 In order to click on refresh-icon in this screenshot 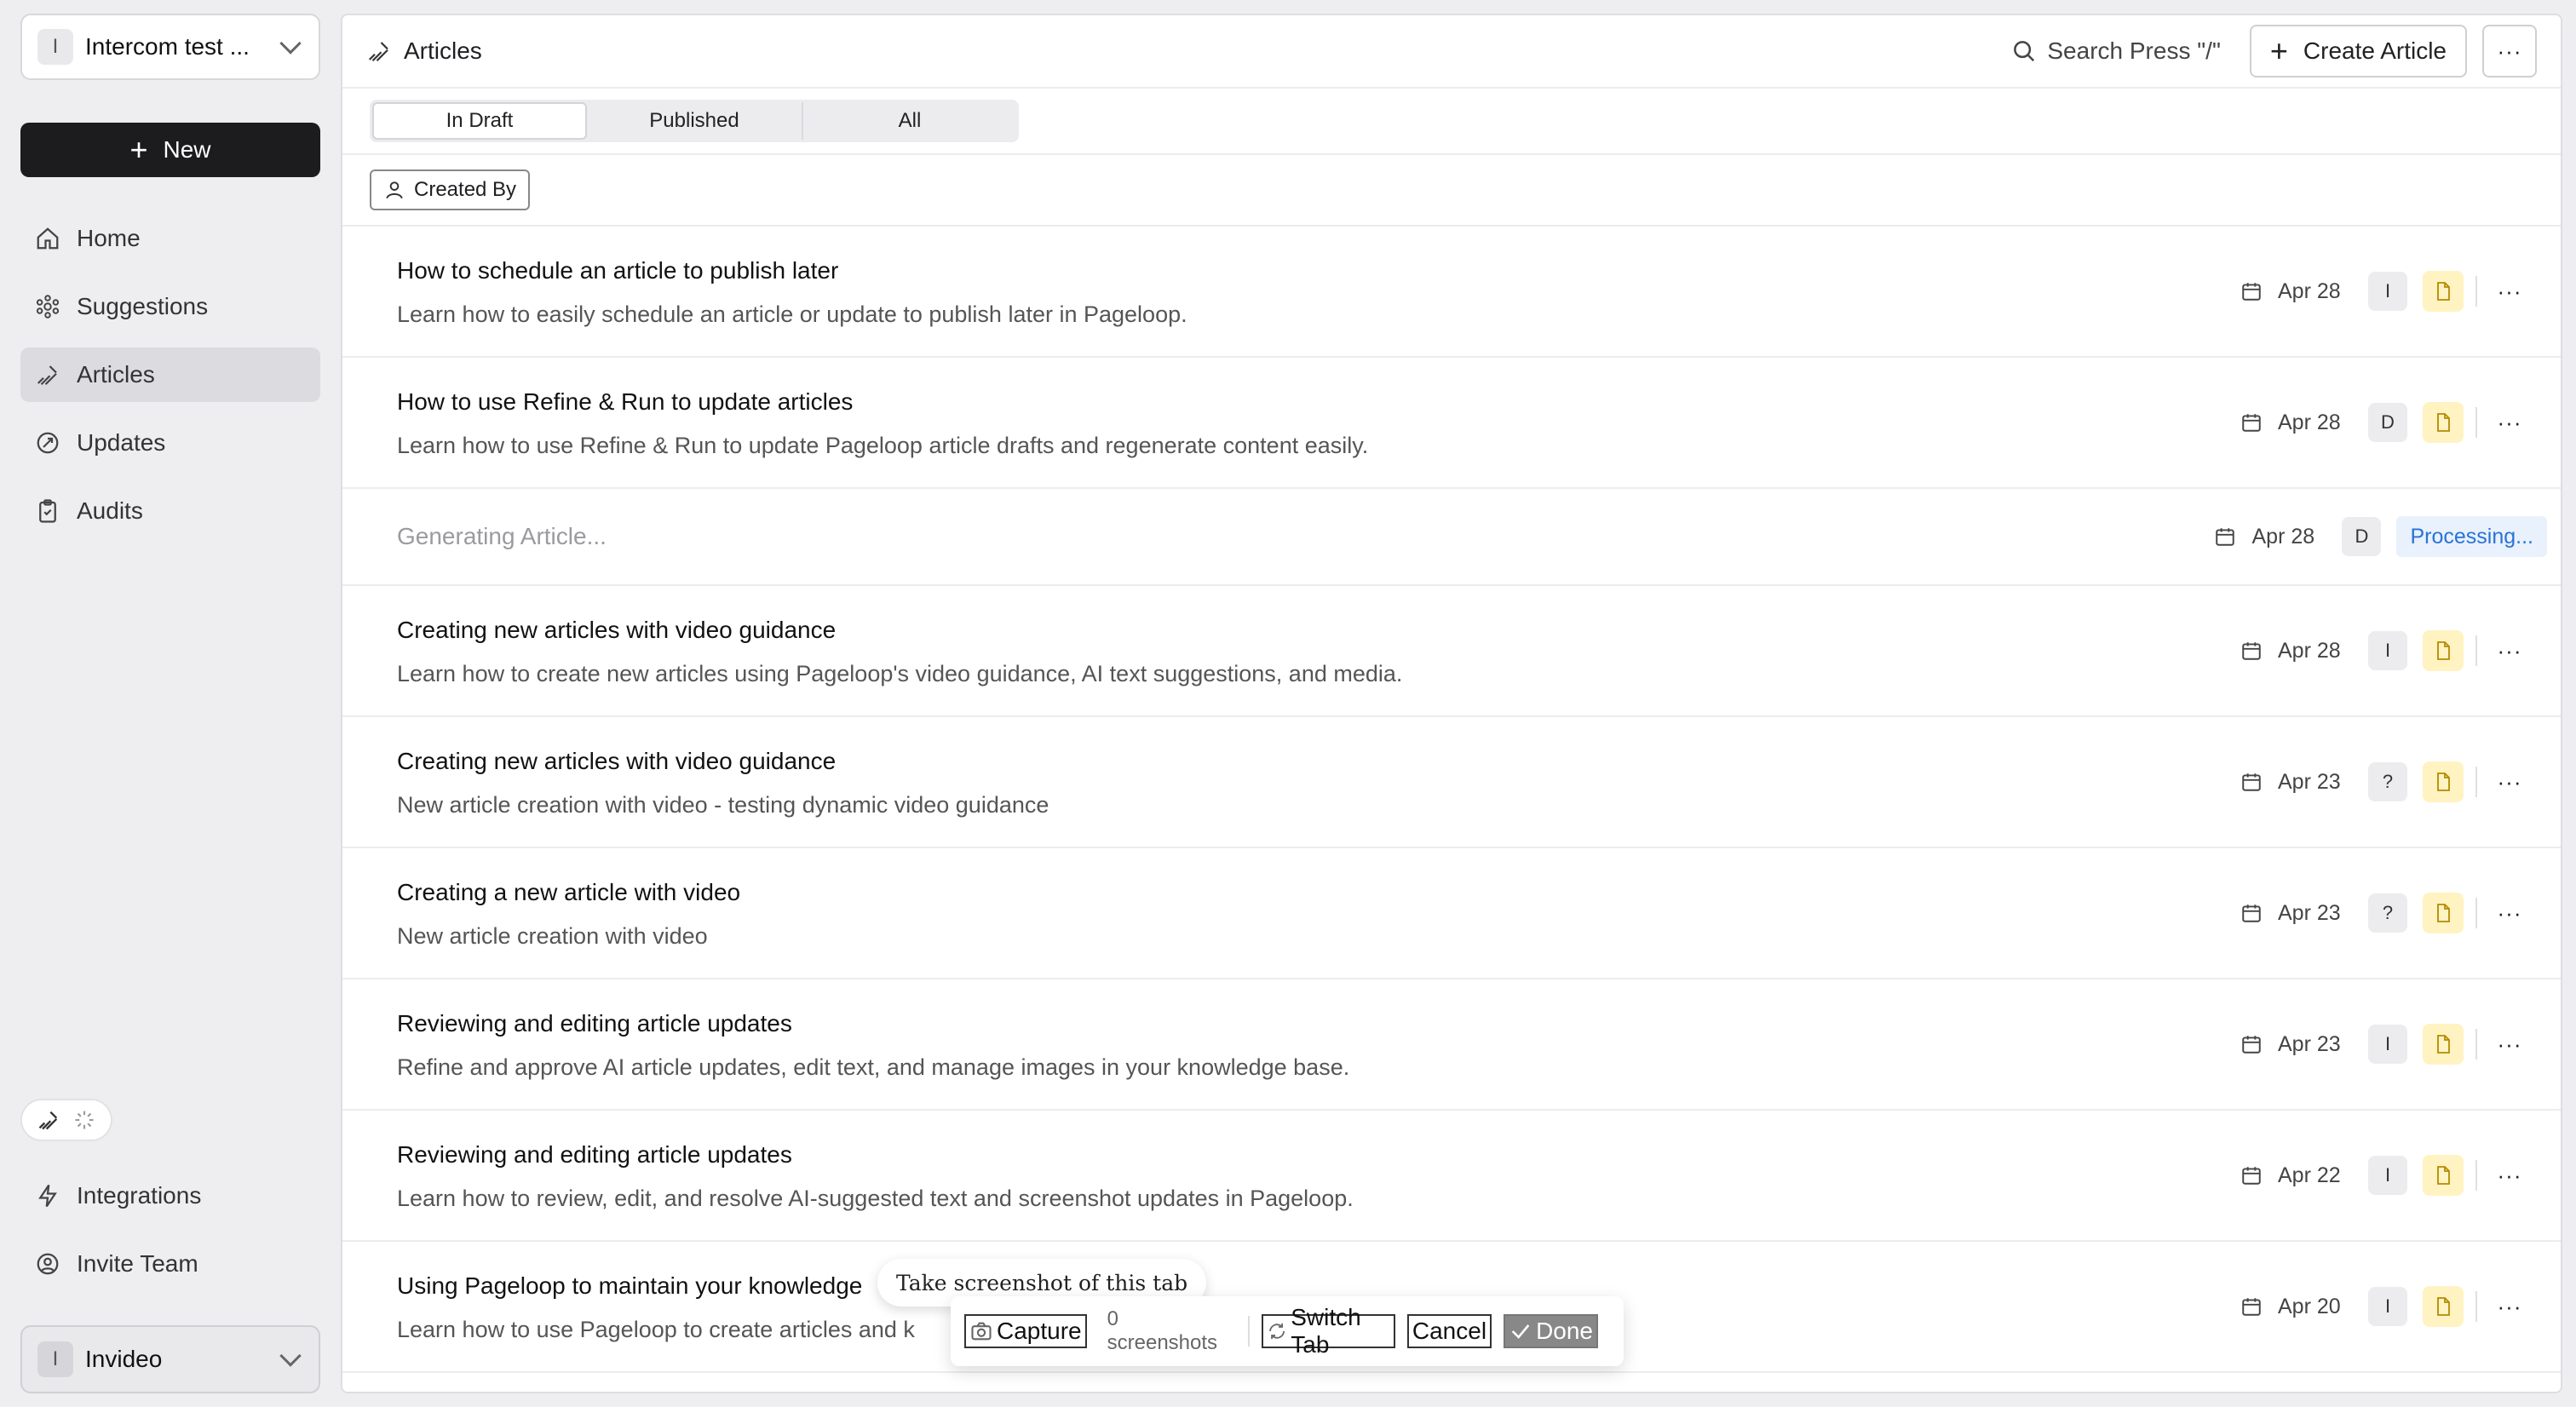, I will do `click(1277, 1331)`.